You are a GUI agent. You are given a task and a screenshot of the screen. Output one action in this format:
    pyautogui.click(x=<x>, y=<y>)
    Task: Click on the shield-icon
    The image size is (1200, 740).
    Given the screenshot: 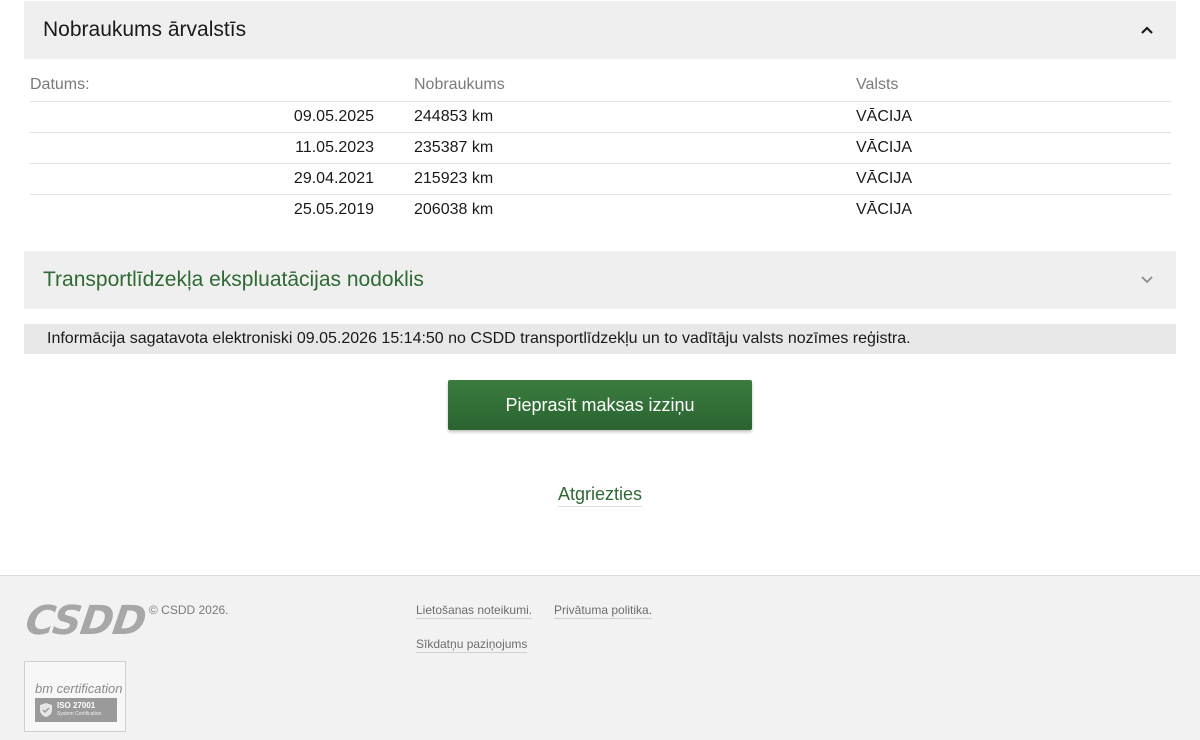 What is the action you would take?
    pyautogui.click(x=46, y=712)
    